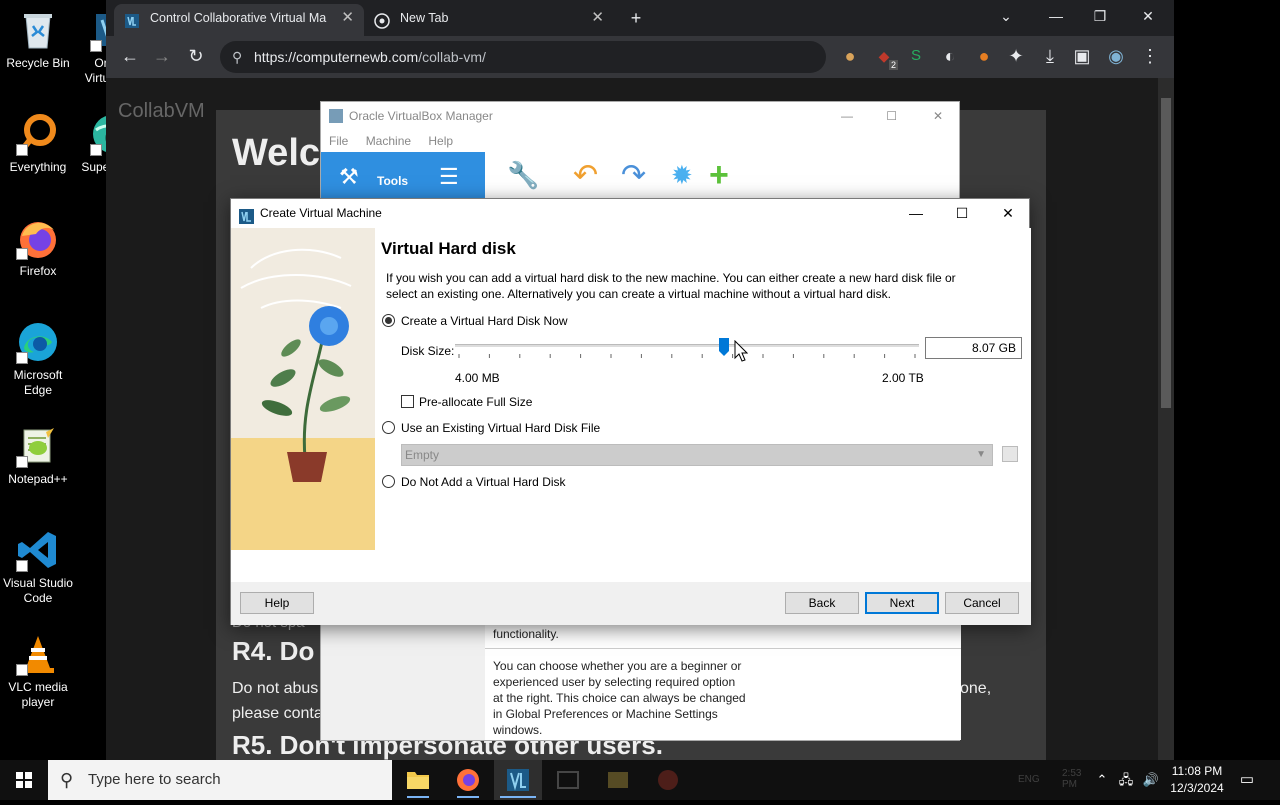 Image resolution: width=1280 pixels, height=805 pixels. I want to click on new-icon: ✹, so click(682, 175).